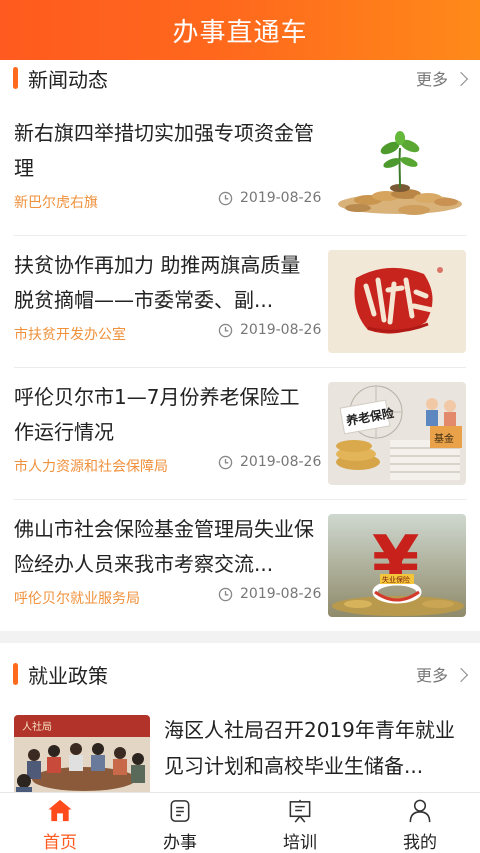  I want to click on svg-text: 失业保险, so click(396, 579).